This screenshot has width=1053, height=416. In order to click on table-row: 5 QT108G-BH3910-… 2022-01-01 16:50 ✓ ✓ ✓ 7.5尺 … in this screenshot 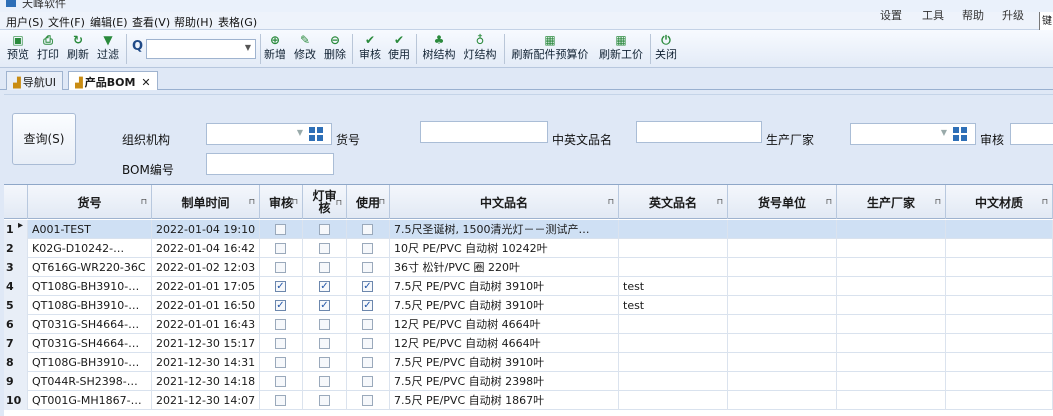, I will do `click(528, 305)`.